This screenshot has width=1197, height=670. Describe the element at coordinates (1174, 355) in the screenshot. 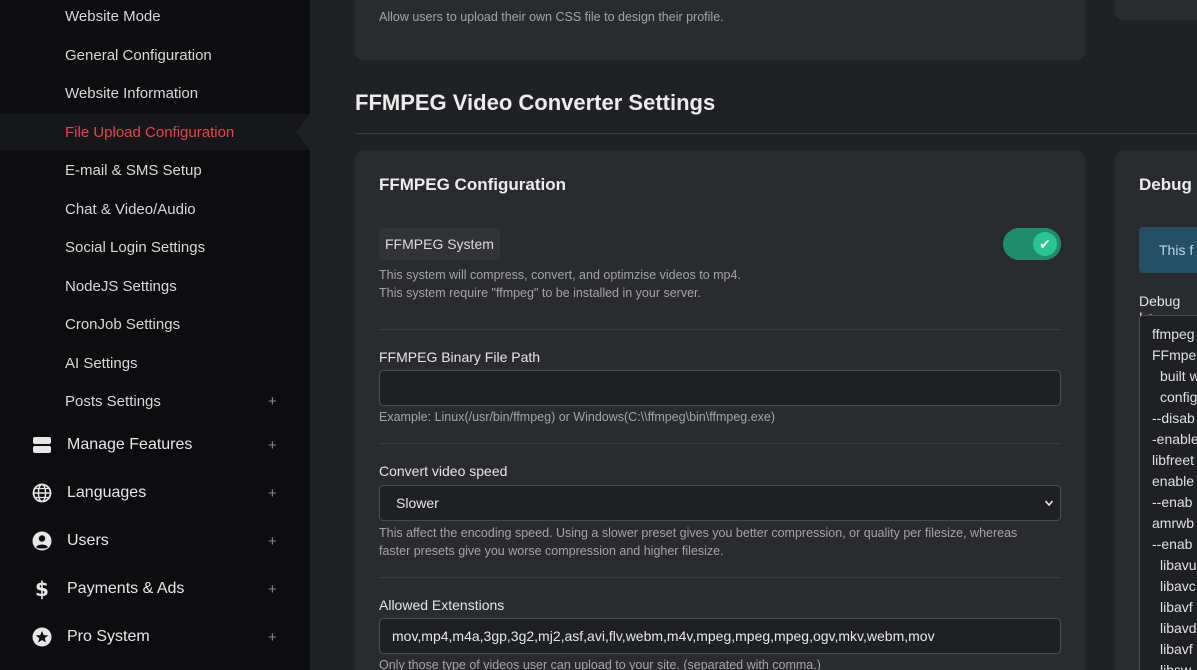

I see `log-line: FFmpe` at that location.